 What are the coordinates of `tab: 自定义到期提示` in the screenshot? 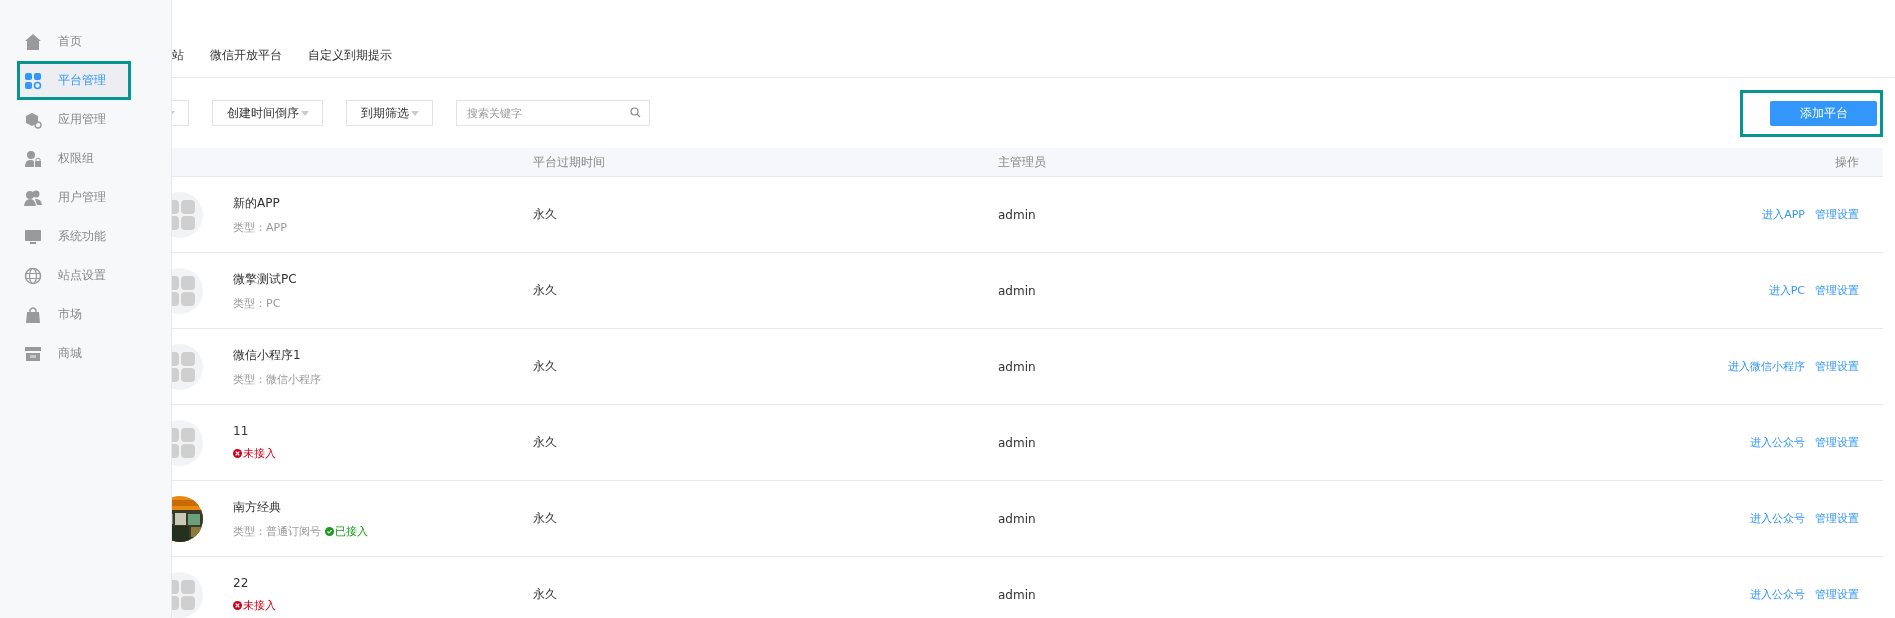 It's located at (350, 57).